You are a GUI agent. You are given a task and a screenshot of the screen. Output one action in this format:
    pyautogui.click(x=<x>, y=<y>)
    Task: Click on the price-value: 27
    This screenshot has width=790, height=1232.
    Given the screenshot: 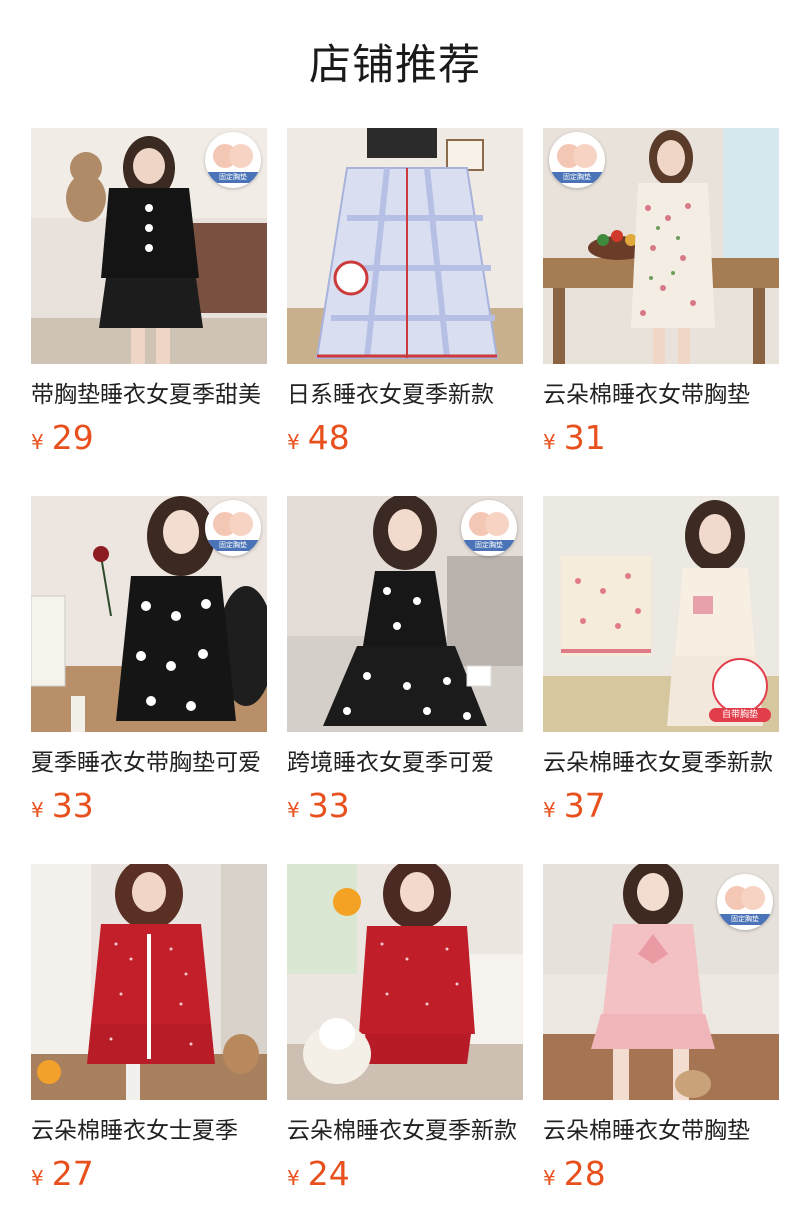 What is the action you would take?
    pyautogui.click(x=72, y=1173)
    